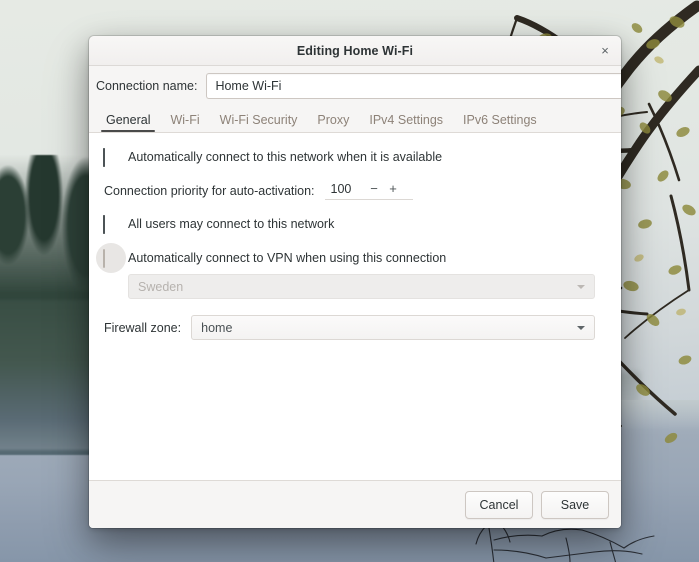  I want to click on connection-name-row: Connection name:, so click(355, 86).